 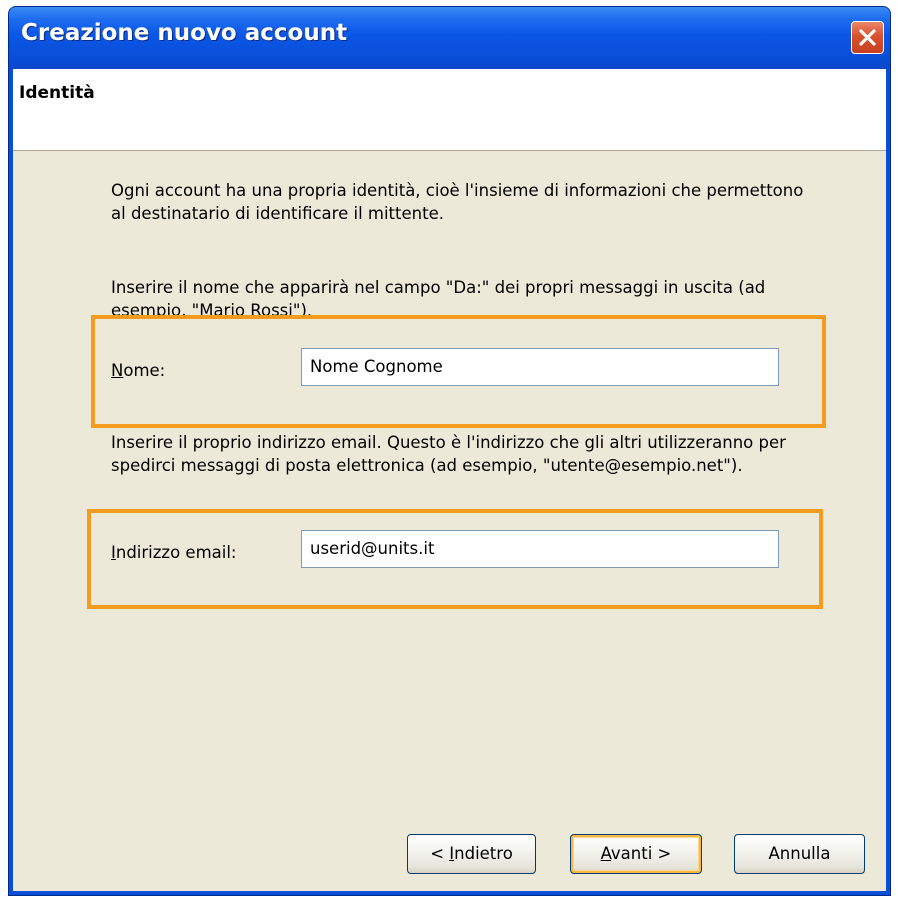 I want to click on next-button-accelerator: A, so click(x=605, y=853).